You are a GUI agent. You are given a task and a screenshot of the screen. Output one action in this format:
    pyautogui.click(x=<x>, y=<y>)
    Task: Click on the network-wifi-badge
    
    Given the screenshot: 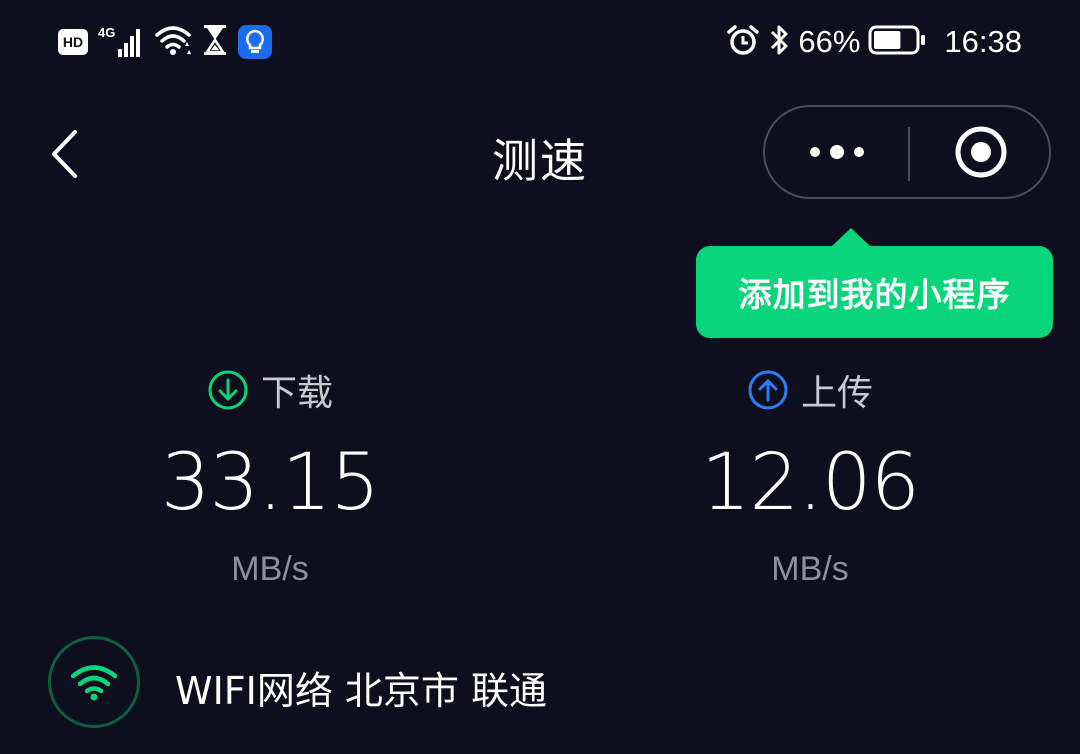 What is the action you would take?
    pyautogui.click(x=94, y=682)
    